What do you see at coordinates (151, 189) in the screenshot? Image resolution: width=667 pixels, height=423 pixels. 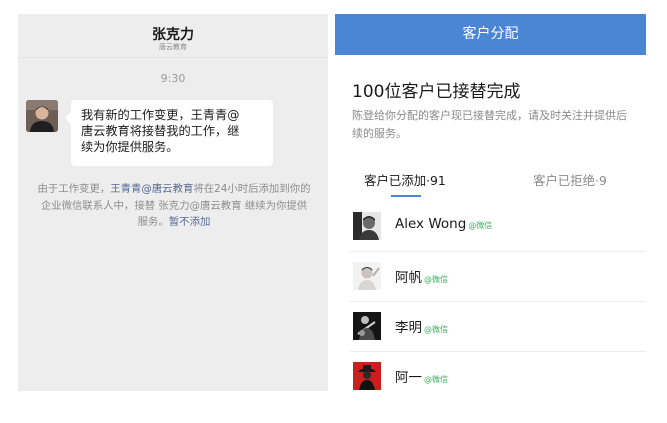 I see `colleague-link: 王青青@唐云教育` at bounding box center [151, 189].